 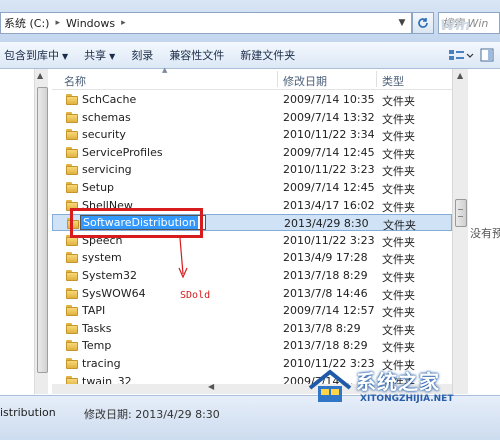 What do you see at coordinates (305, 81) in the screenshot?
I see `column-header-date: 修改日期` at bounding box center [305, 81].